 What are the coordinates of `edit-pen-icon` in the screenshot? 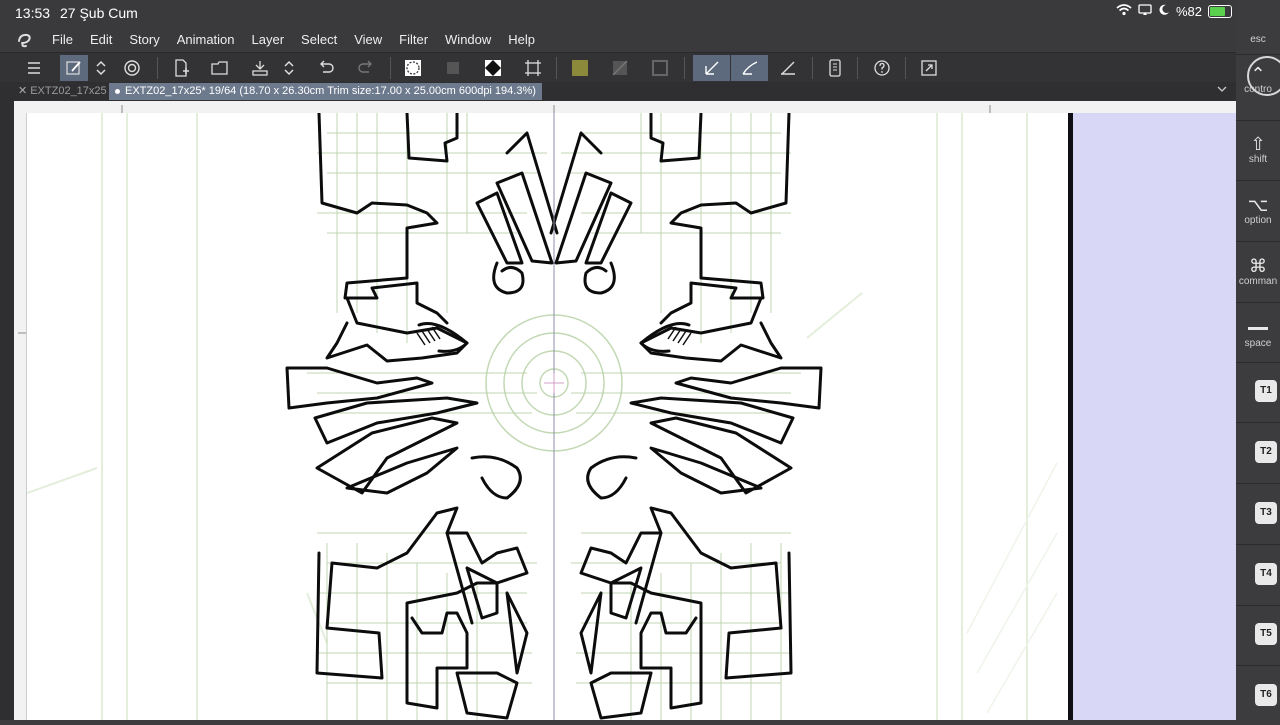 It's located at (74, 68).